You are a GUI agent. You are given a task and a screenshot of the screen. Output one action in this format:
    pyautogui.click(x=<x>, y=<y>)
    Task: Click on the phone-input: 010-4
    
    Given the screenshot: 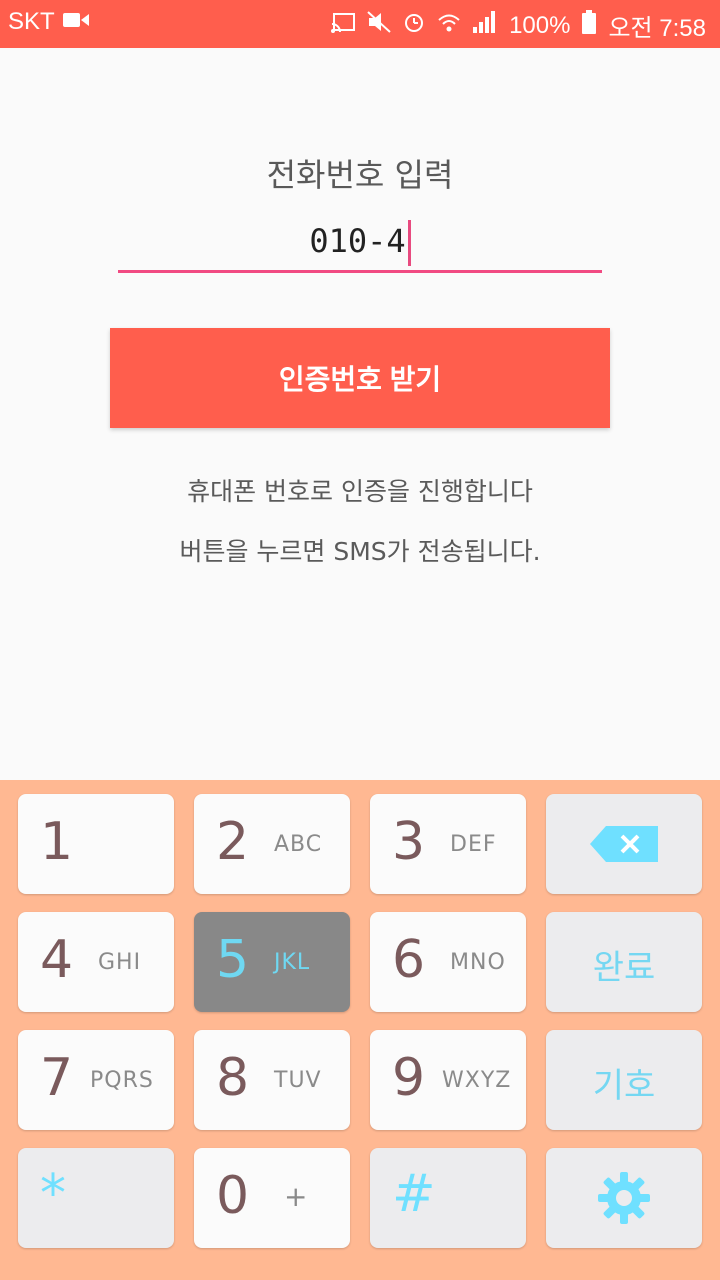 What is the action you would take?
    pyautogui.click(x=360, y=241)
    